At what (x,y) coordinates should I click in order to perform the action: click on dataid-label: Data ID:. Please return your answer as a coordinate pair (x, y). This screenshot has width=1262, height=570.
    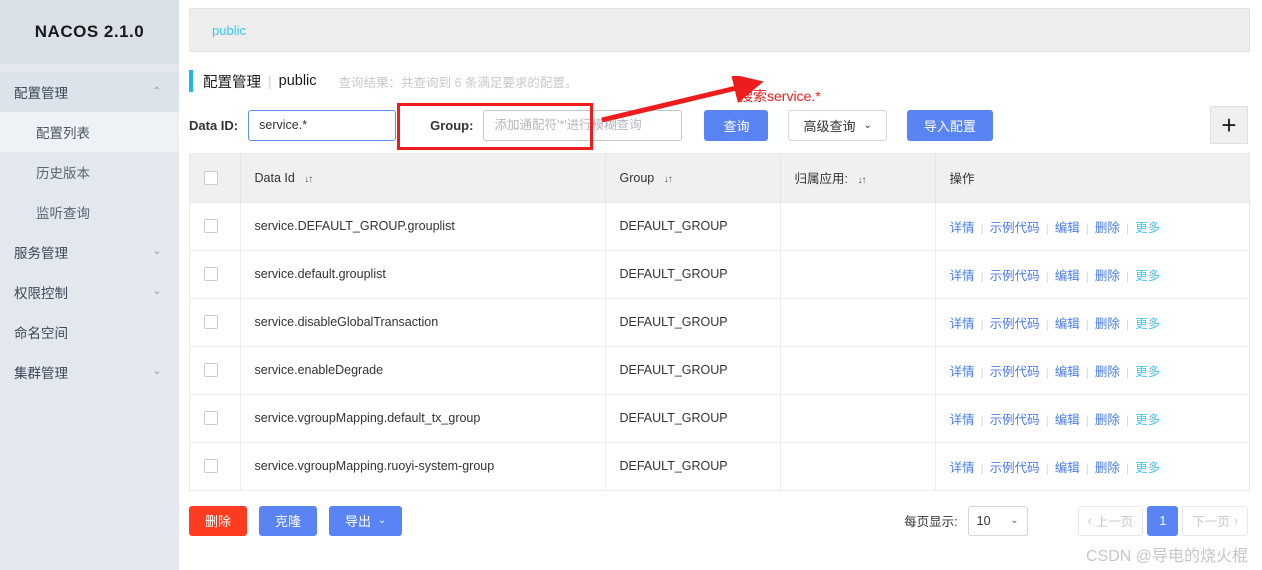
    Looking at the image, I should click on (214, 125).